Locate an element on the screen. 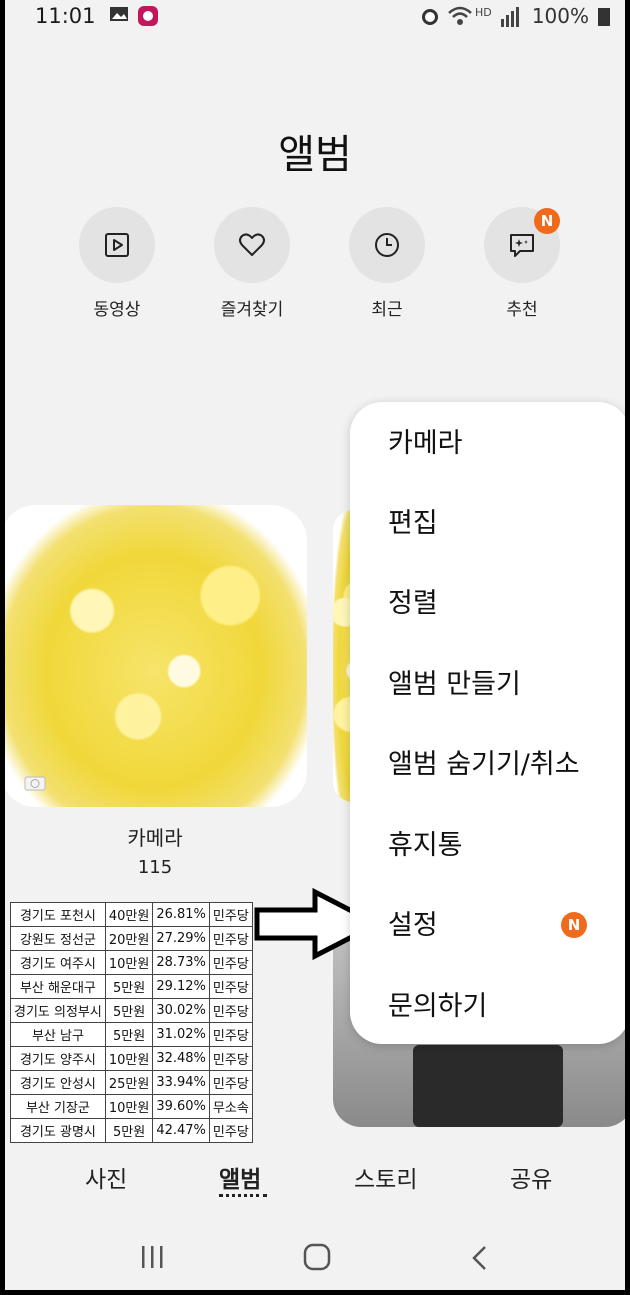  gallery-notification-icon is located at coordinates (119, 14).